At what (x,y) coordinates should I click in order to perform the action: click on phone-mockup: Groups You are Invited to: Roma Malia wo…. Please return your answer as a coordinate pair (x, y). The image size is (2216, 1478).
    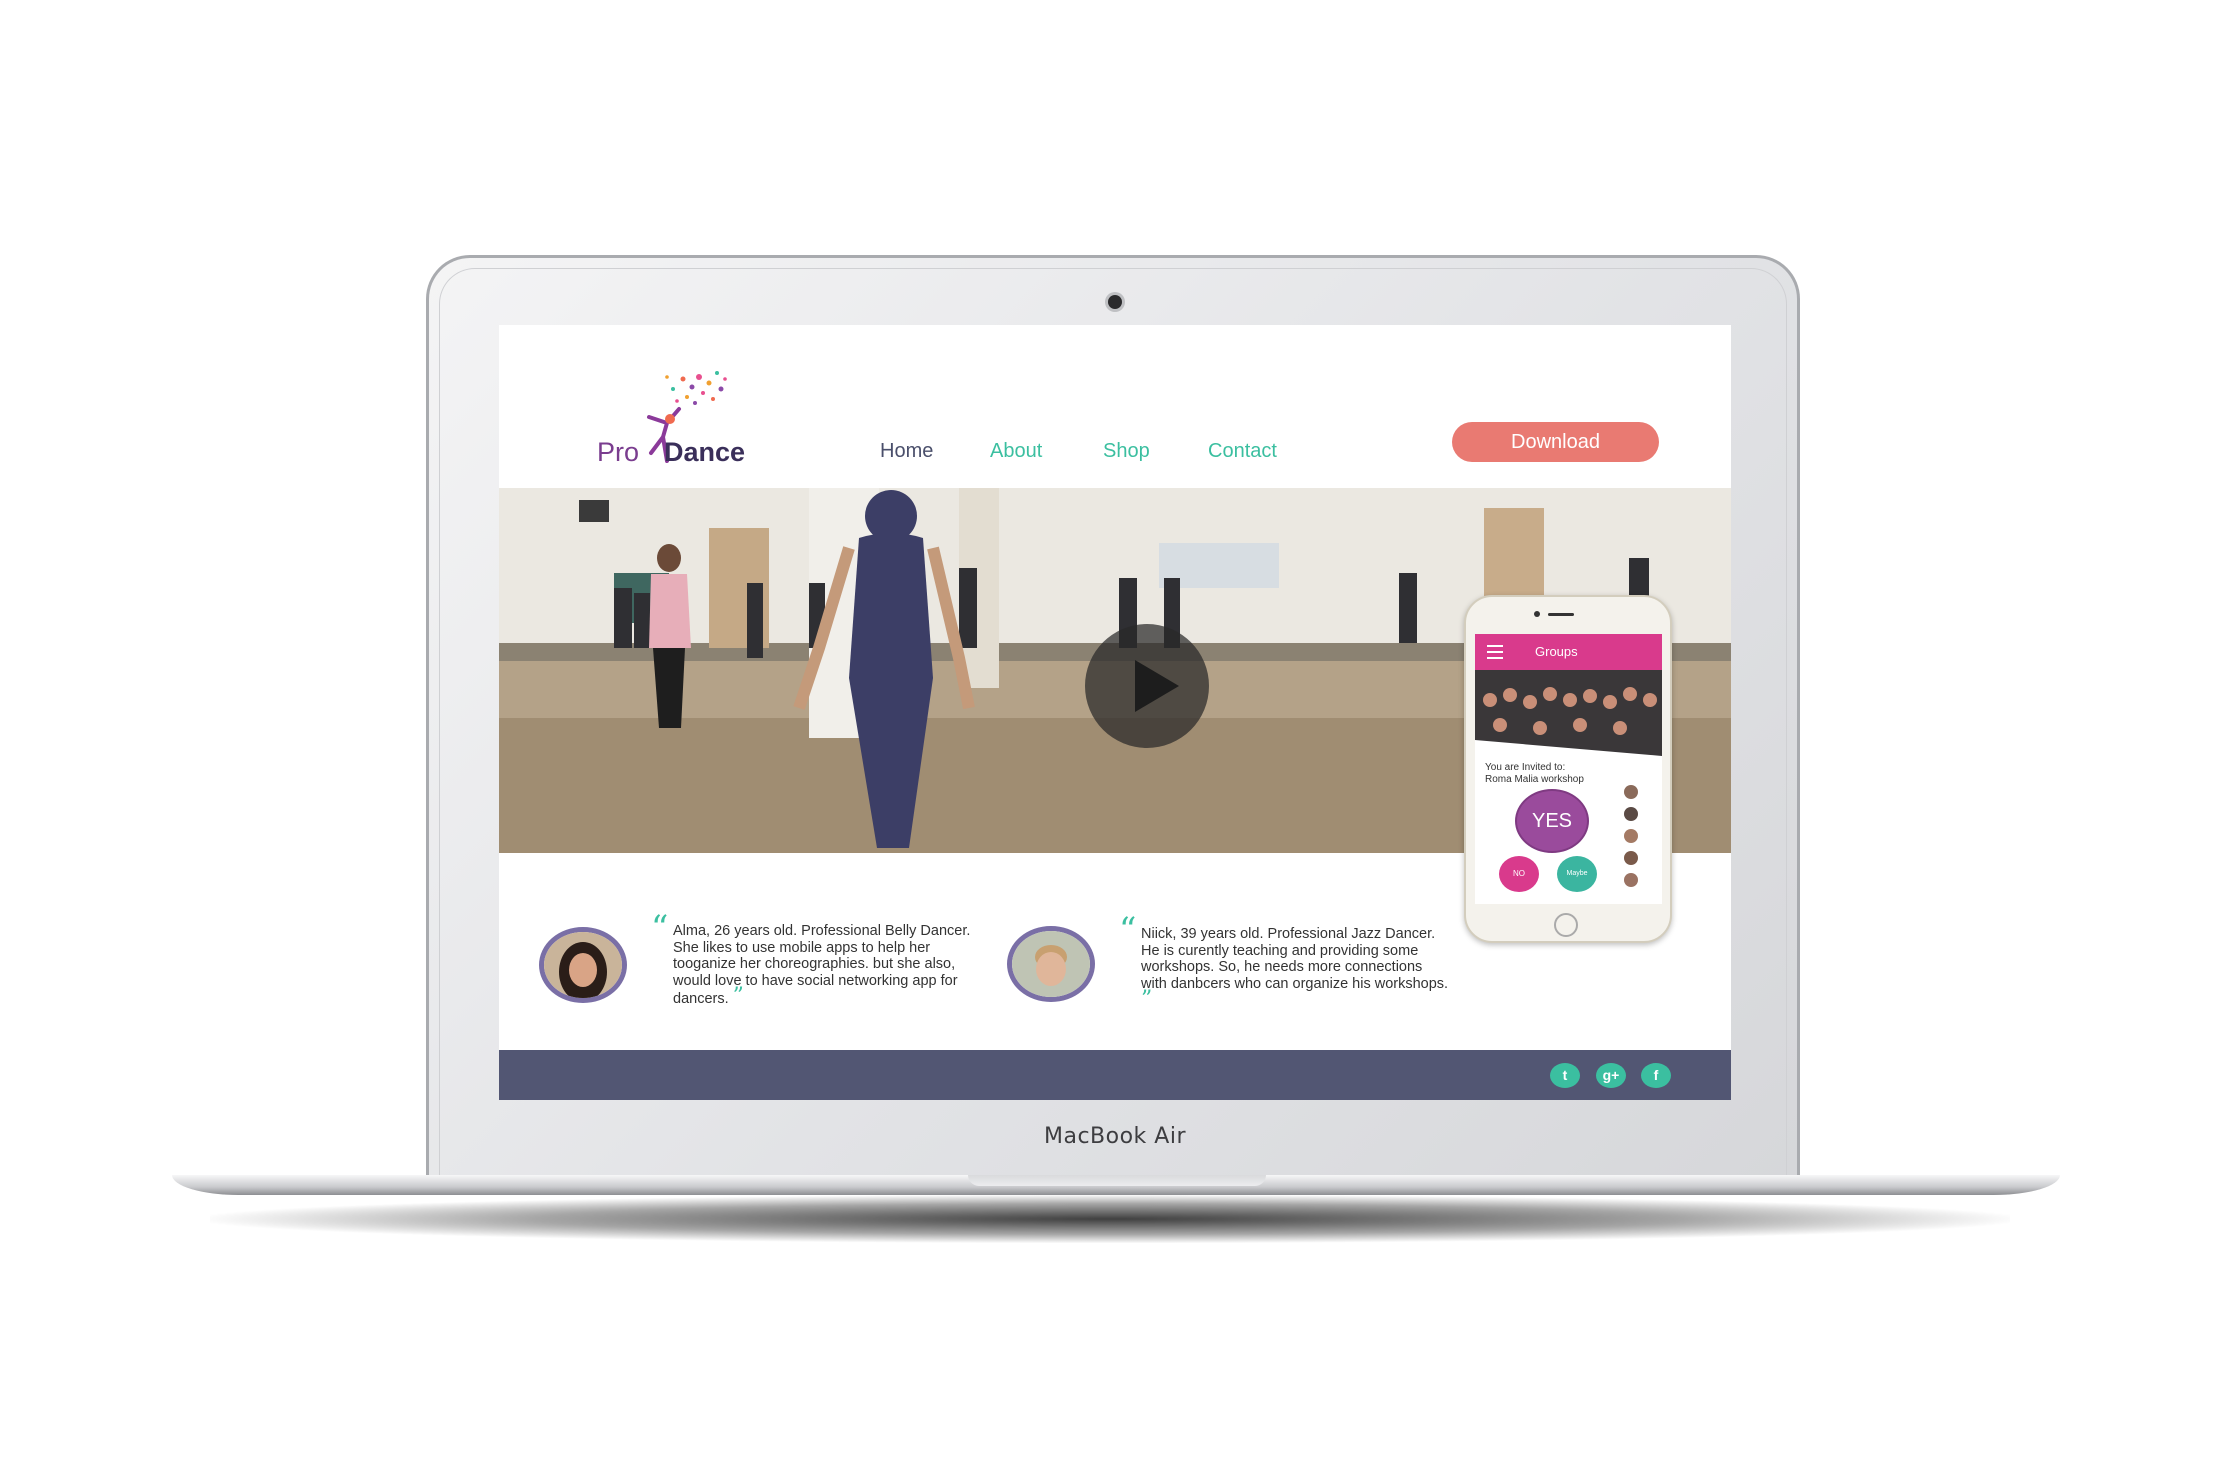
    Looking at the image, I should click on (1568, 769).